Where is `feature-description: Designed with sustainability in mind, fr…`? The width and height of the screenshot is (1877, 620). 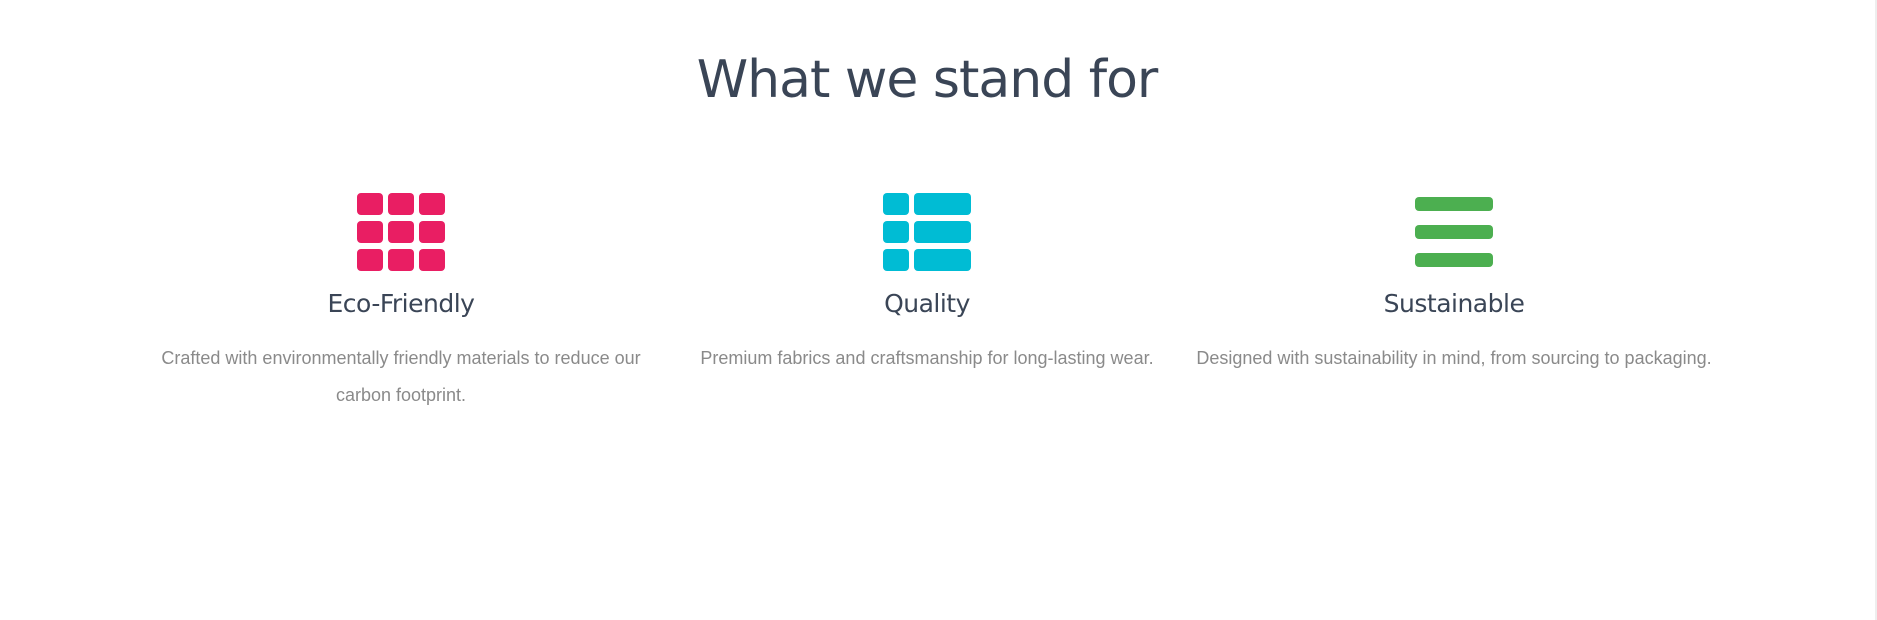
feature-description: Designed with sustainability in mind, fr… is located at coordinates (1454, 358).